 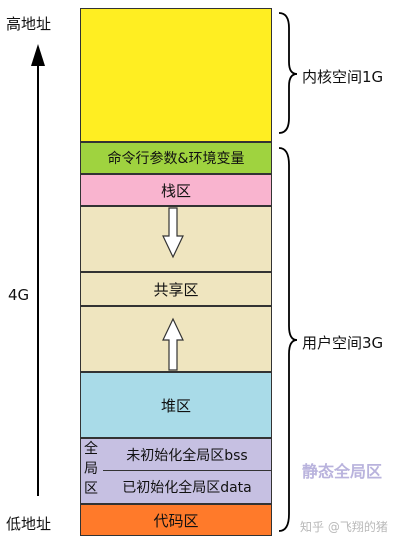 What do you see at coordinates (288, 73) in the screenshot?
I see `kernel-brace` at bounding box center [288, 73].